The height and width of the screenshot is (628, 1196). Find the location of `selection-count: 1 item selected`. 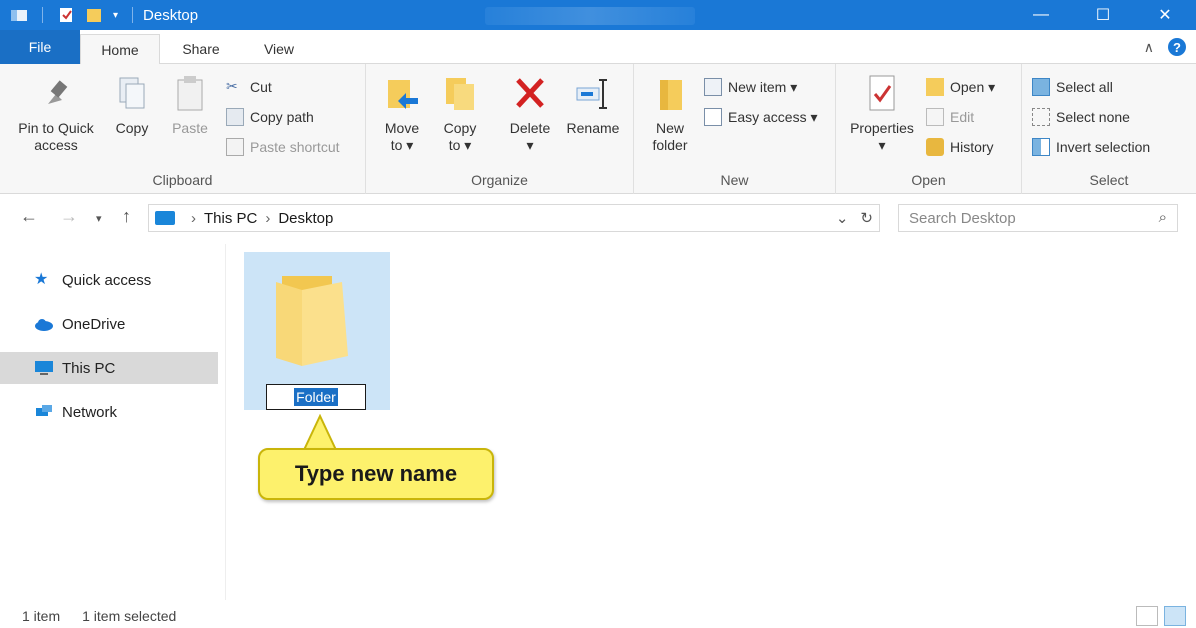

selection-count: 1 item selected is located at coordinates (129, 616).